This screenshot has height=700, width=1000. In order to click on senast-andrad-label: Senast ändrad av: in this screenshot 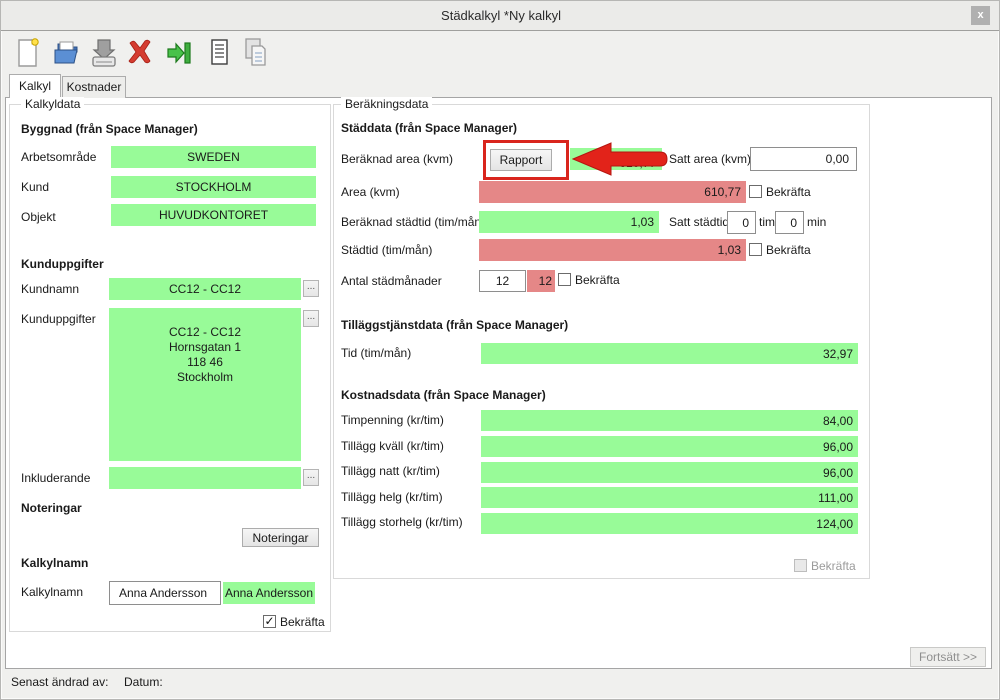, I will do `click(60, 682)`.